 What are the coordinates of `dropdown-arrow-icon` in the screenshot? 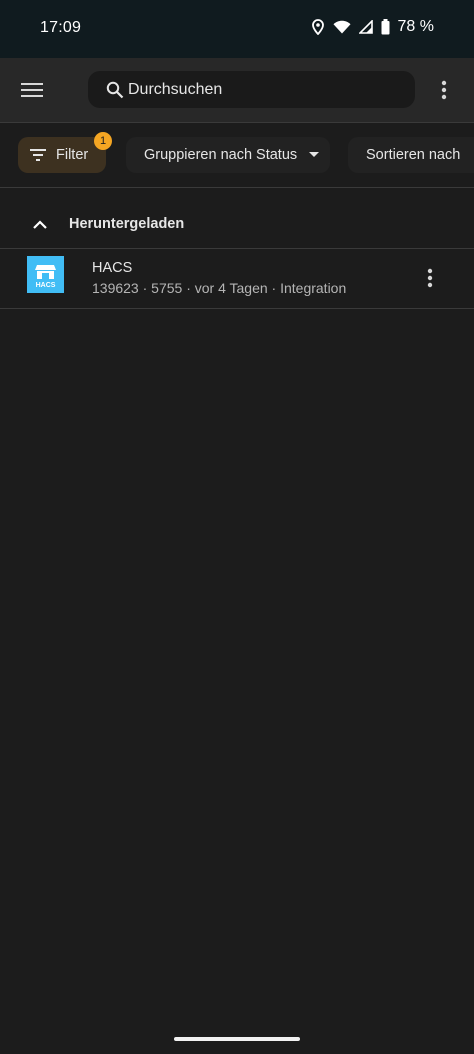 It's located at (314, 155).